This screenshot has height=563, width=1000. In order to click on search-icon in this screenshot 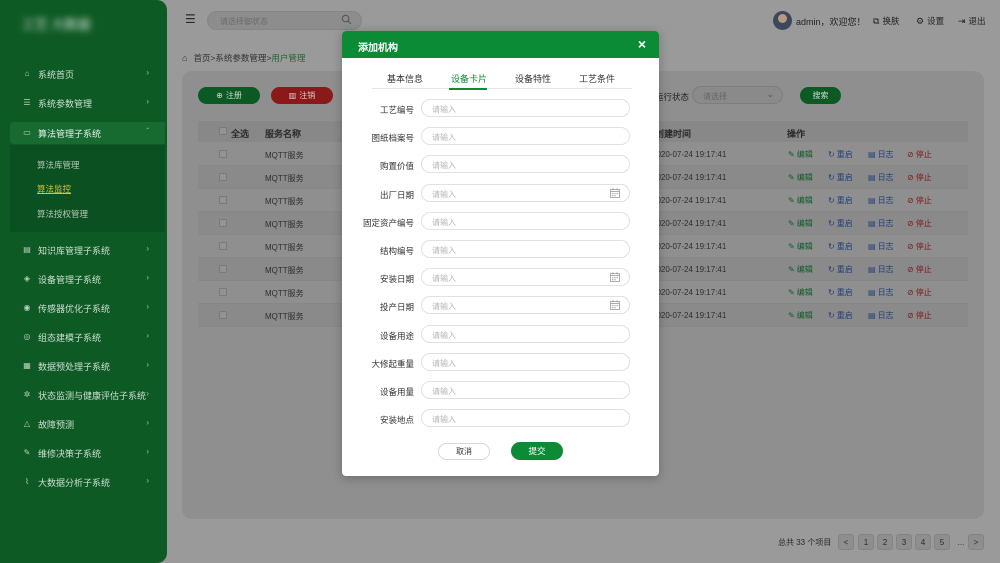, I will do `click(346, 19)`.